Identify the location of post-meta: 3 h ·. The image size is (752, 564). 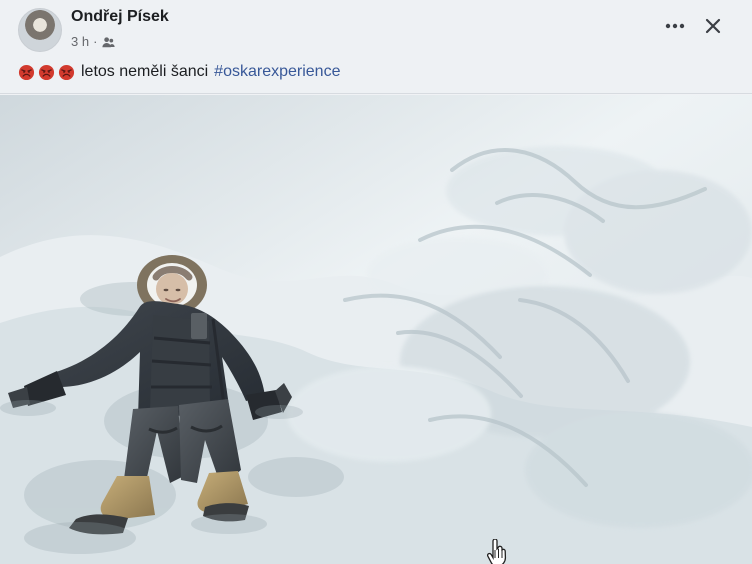
(93, 41).